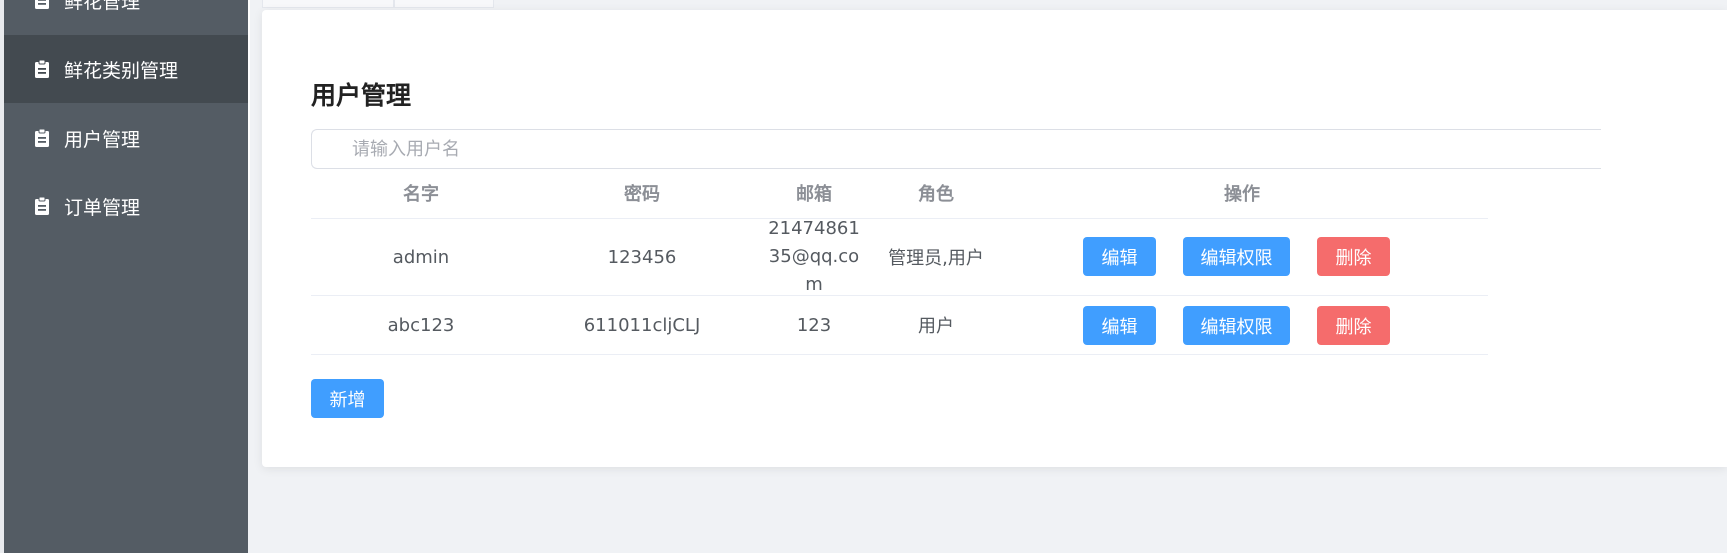 Image resolution: width=1727 pixels, height=553 pixels. What do you see at coordinates (1242, 194) in the screenshot?
I see `column-header-actions: 操作` at bounding box center [1242, 194].